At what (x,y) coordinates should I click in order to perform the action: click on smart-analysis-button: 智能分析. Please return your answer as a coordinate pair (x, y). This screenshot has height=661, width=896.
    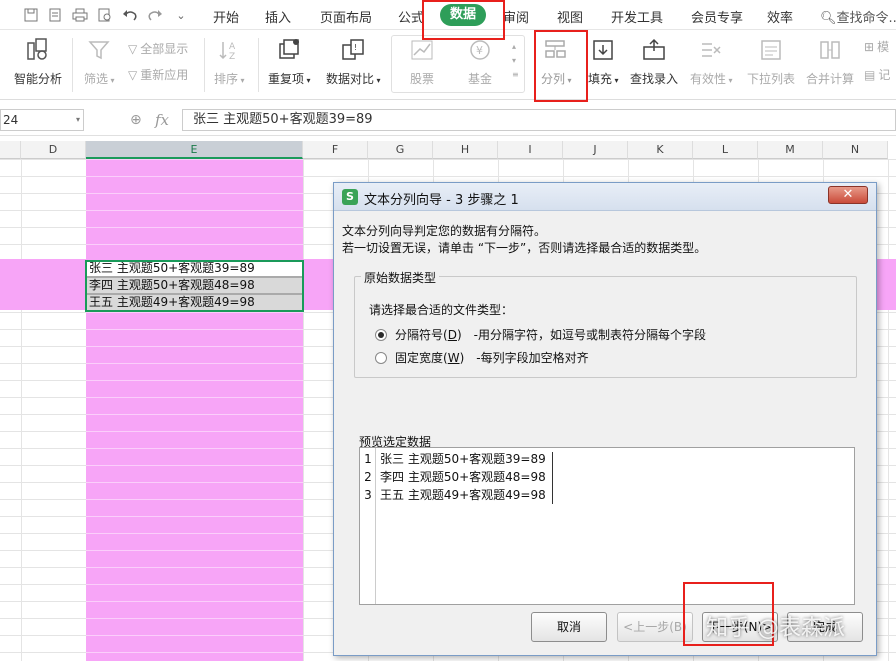
    Looking at the image, I should click on (38, 61).